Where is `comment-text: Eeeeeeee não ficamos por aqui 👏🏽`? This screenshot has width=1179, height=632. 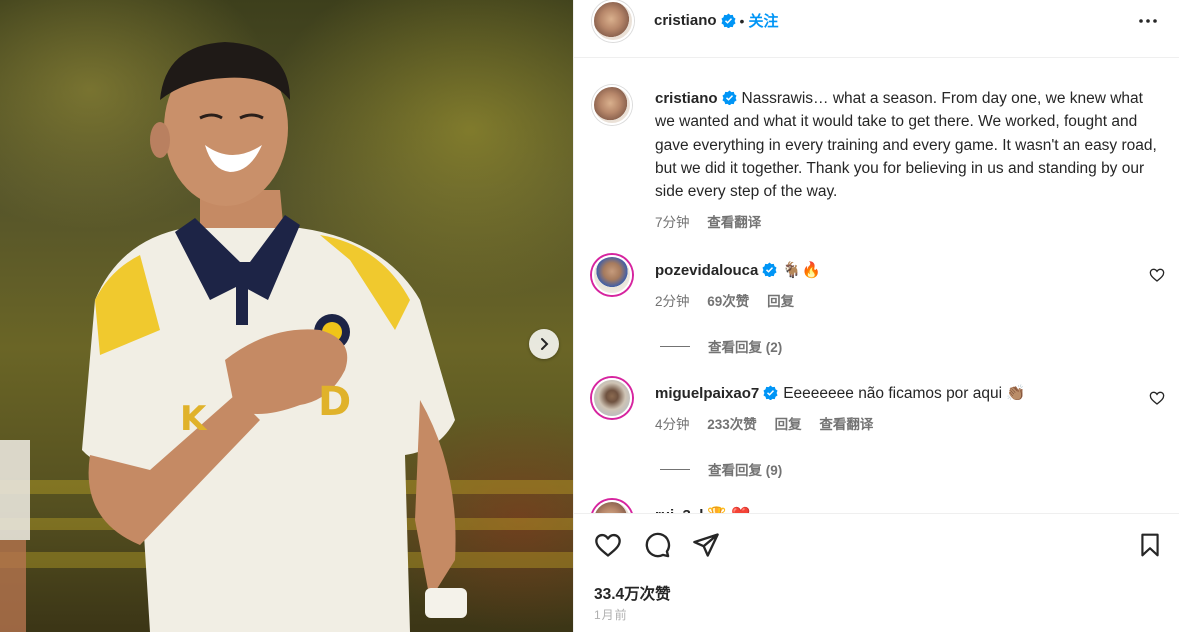 comment-text: Eeeeeeee não ficamos por aqui 👏🏽 is located at coordinates (904, 393).